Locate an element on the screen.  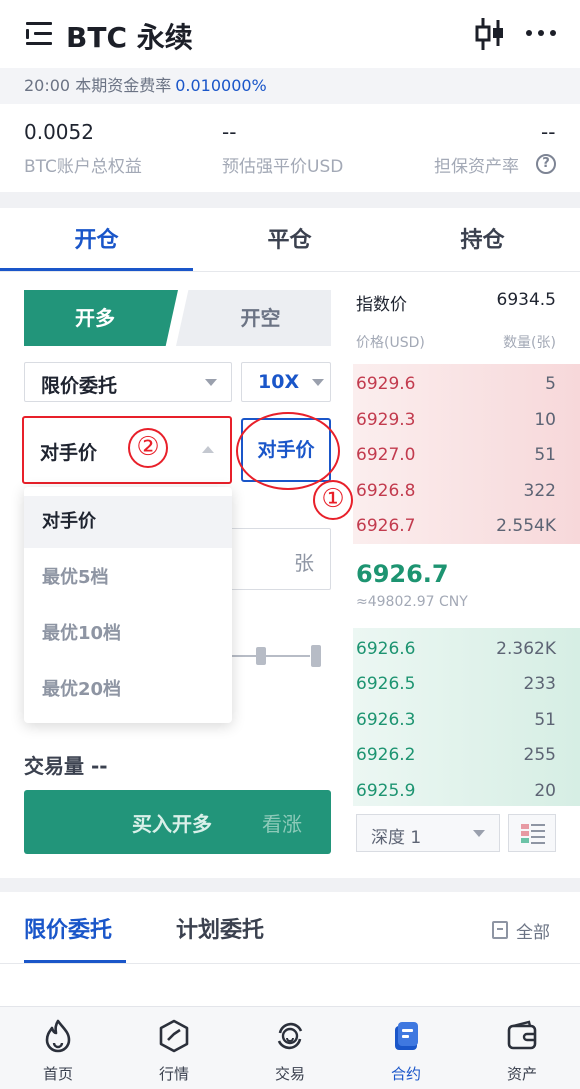
orderbook-layout-icon is located at coordinates (532, 833).